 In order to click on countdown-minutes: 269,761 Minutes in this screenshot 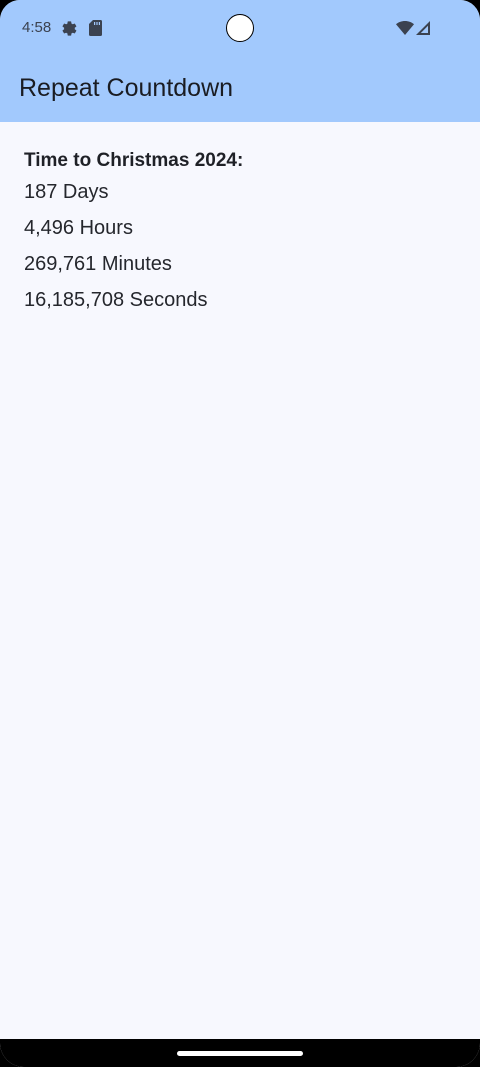, I will do `click(98, 264)`.